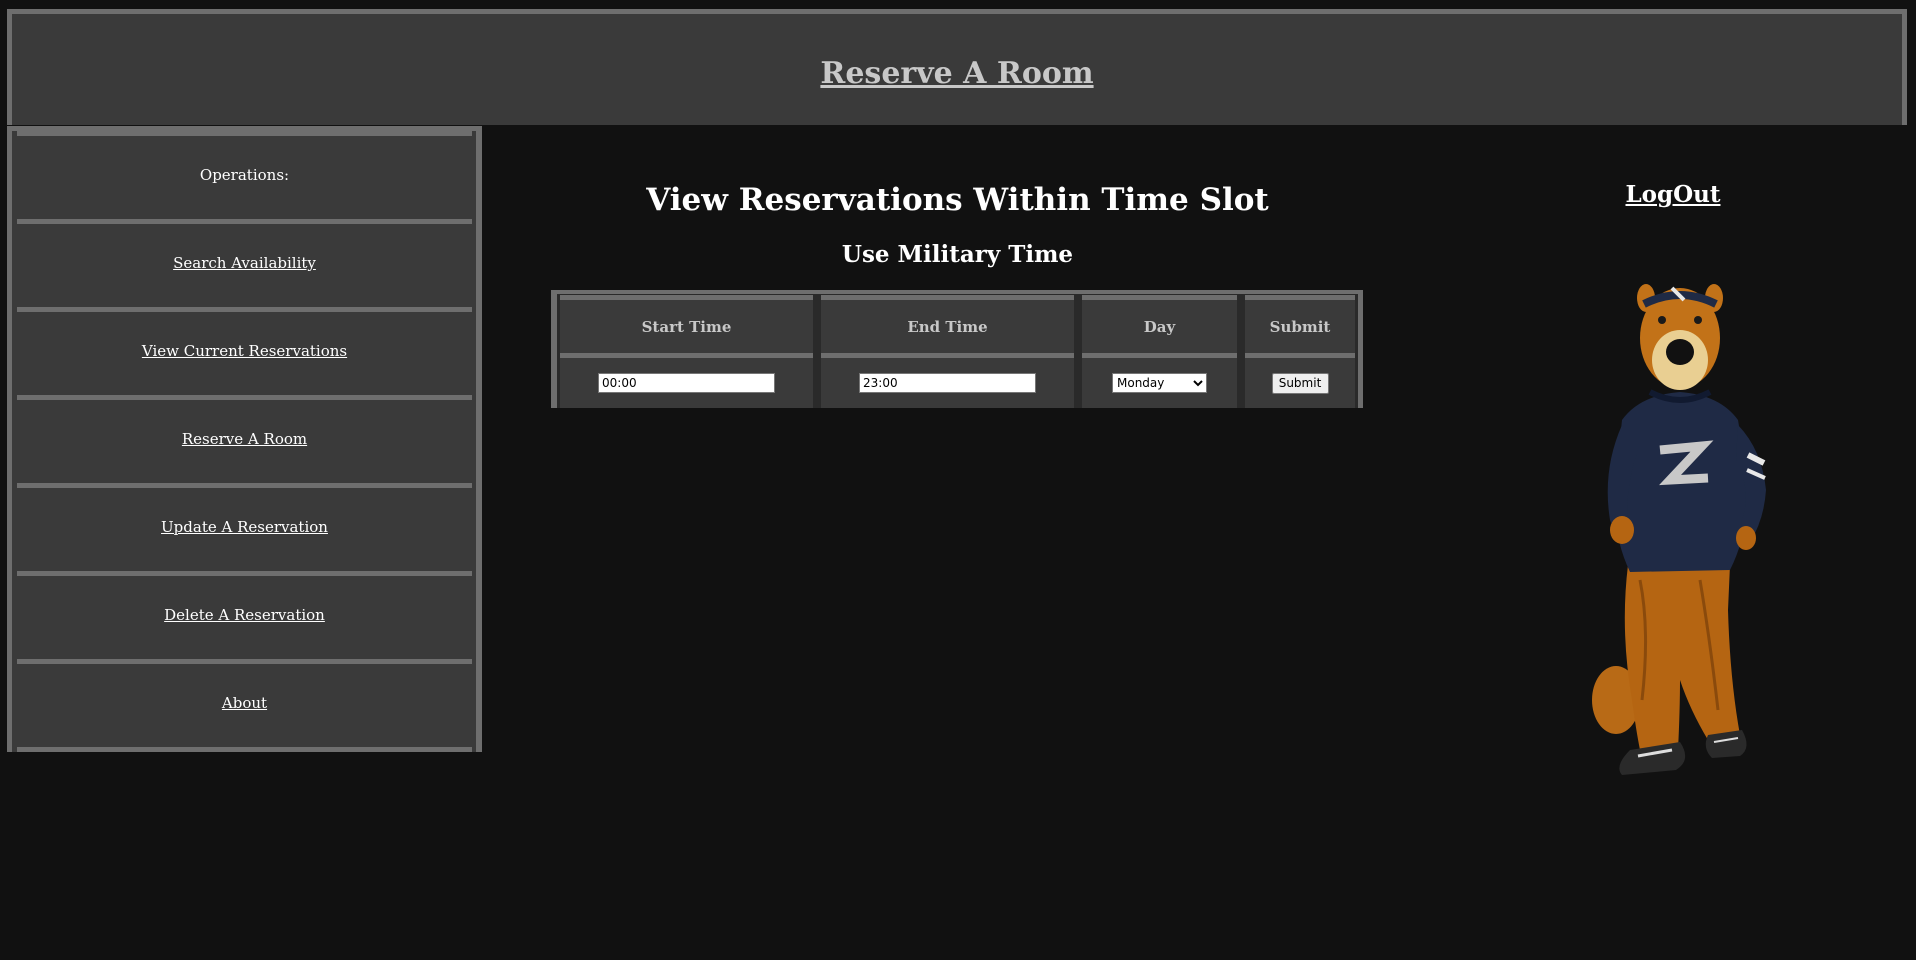  I want to click on sidebar-item-delete-a-reservation: Delete A Reservation, so click(244, 612).